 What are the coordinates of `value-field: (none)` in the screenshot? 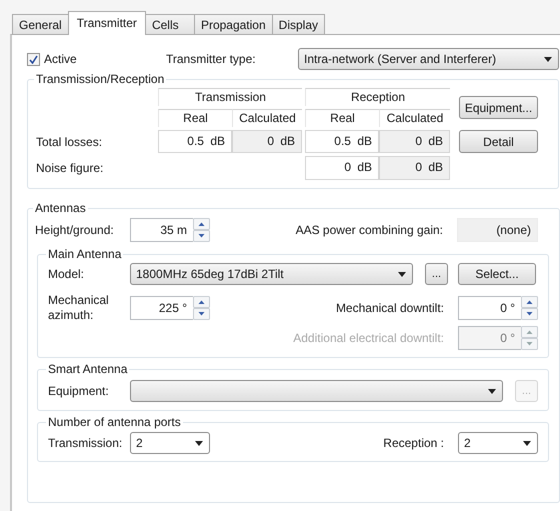 It's located at (497, 230).